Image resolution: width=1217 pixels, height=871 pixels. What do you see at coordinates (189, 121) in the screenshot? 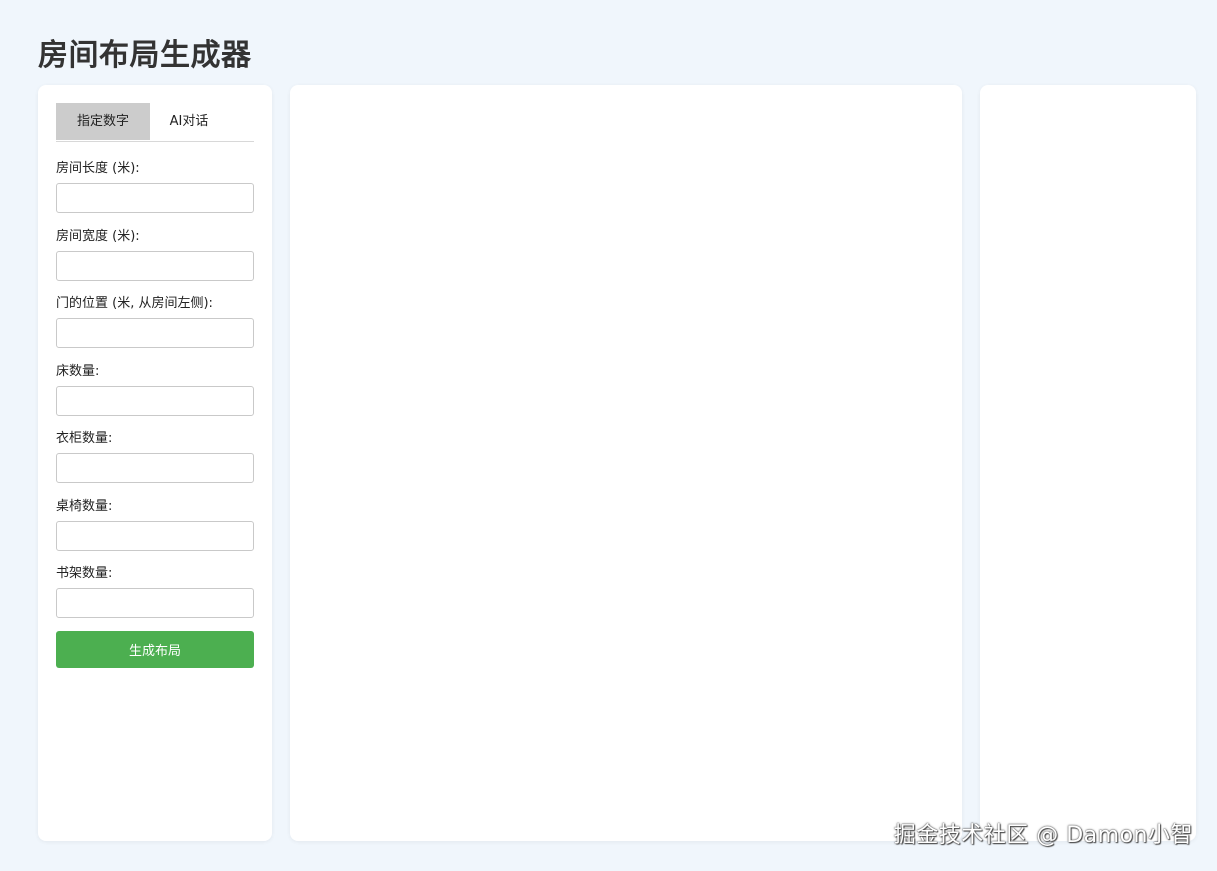
I see `tab-ai-chat: AI对话` at bounding box center [189, 121].